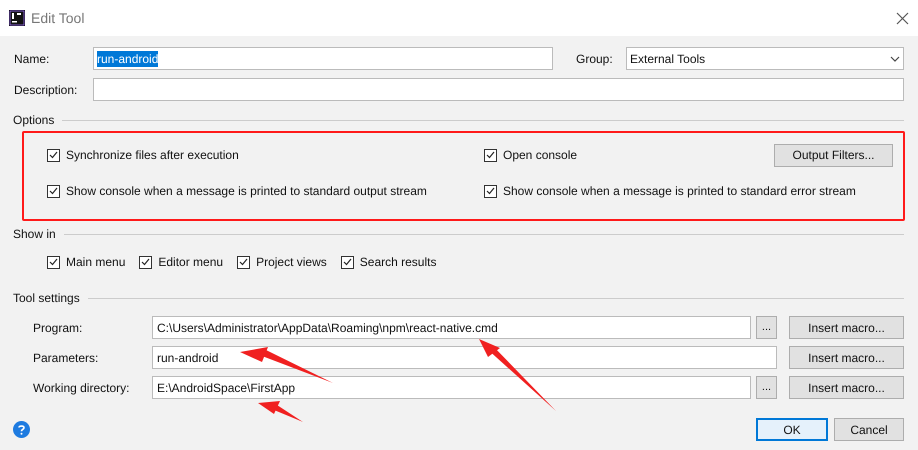  What do you see at coordinates (498, 89) in the screenshot?
I see `description-field` at bounding box center [498, 89].